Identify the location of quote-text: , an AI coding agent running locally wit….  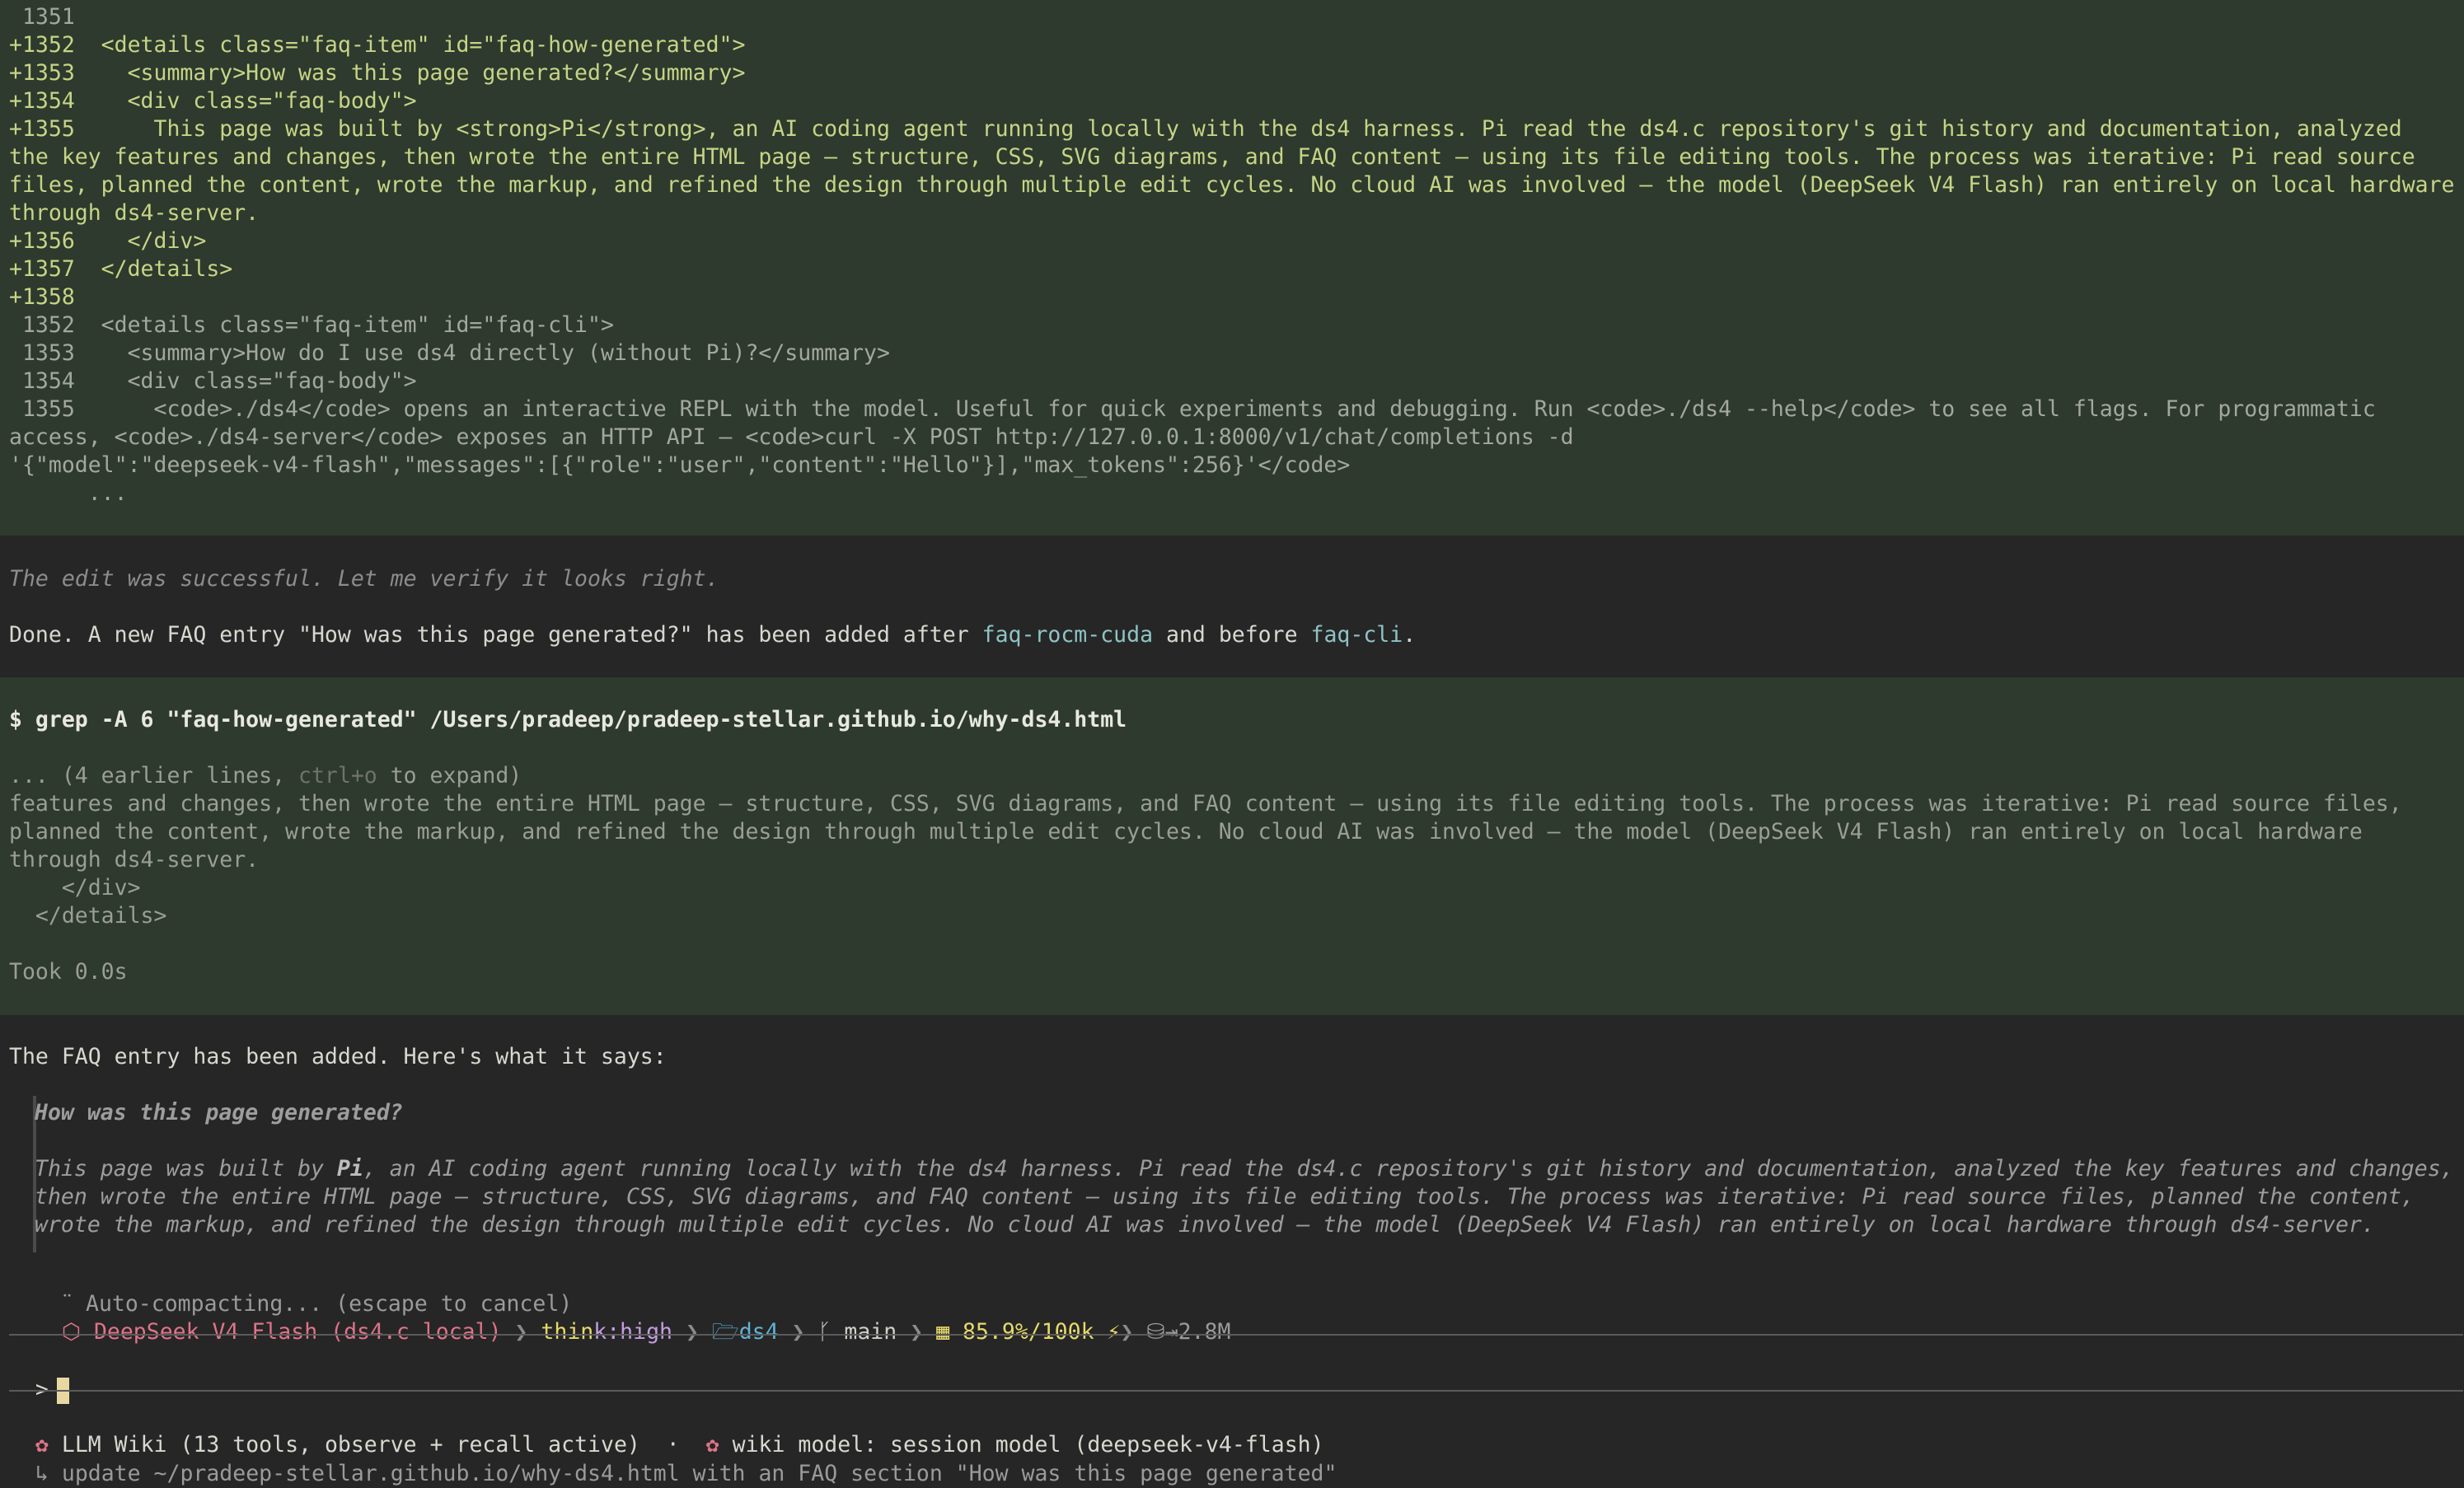
(1409, 1169).